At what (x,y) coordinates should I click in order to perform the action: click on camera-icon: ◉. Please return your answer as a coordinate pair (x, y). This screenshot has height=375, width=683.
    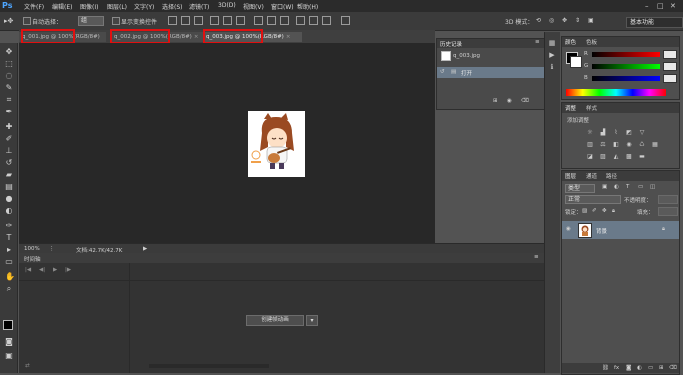
    Looking at the image, I should click on (509, 101).